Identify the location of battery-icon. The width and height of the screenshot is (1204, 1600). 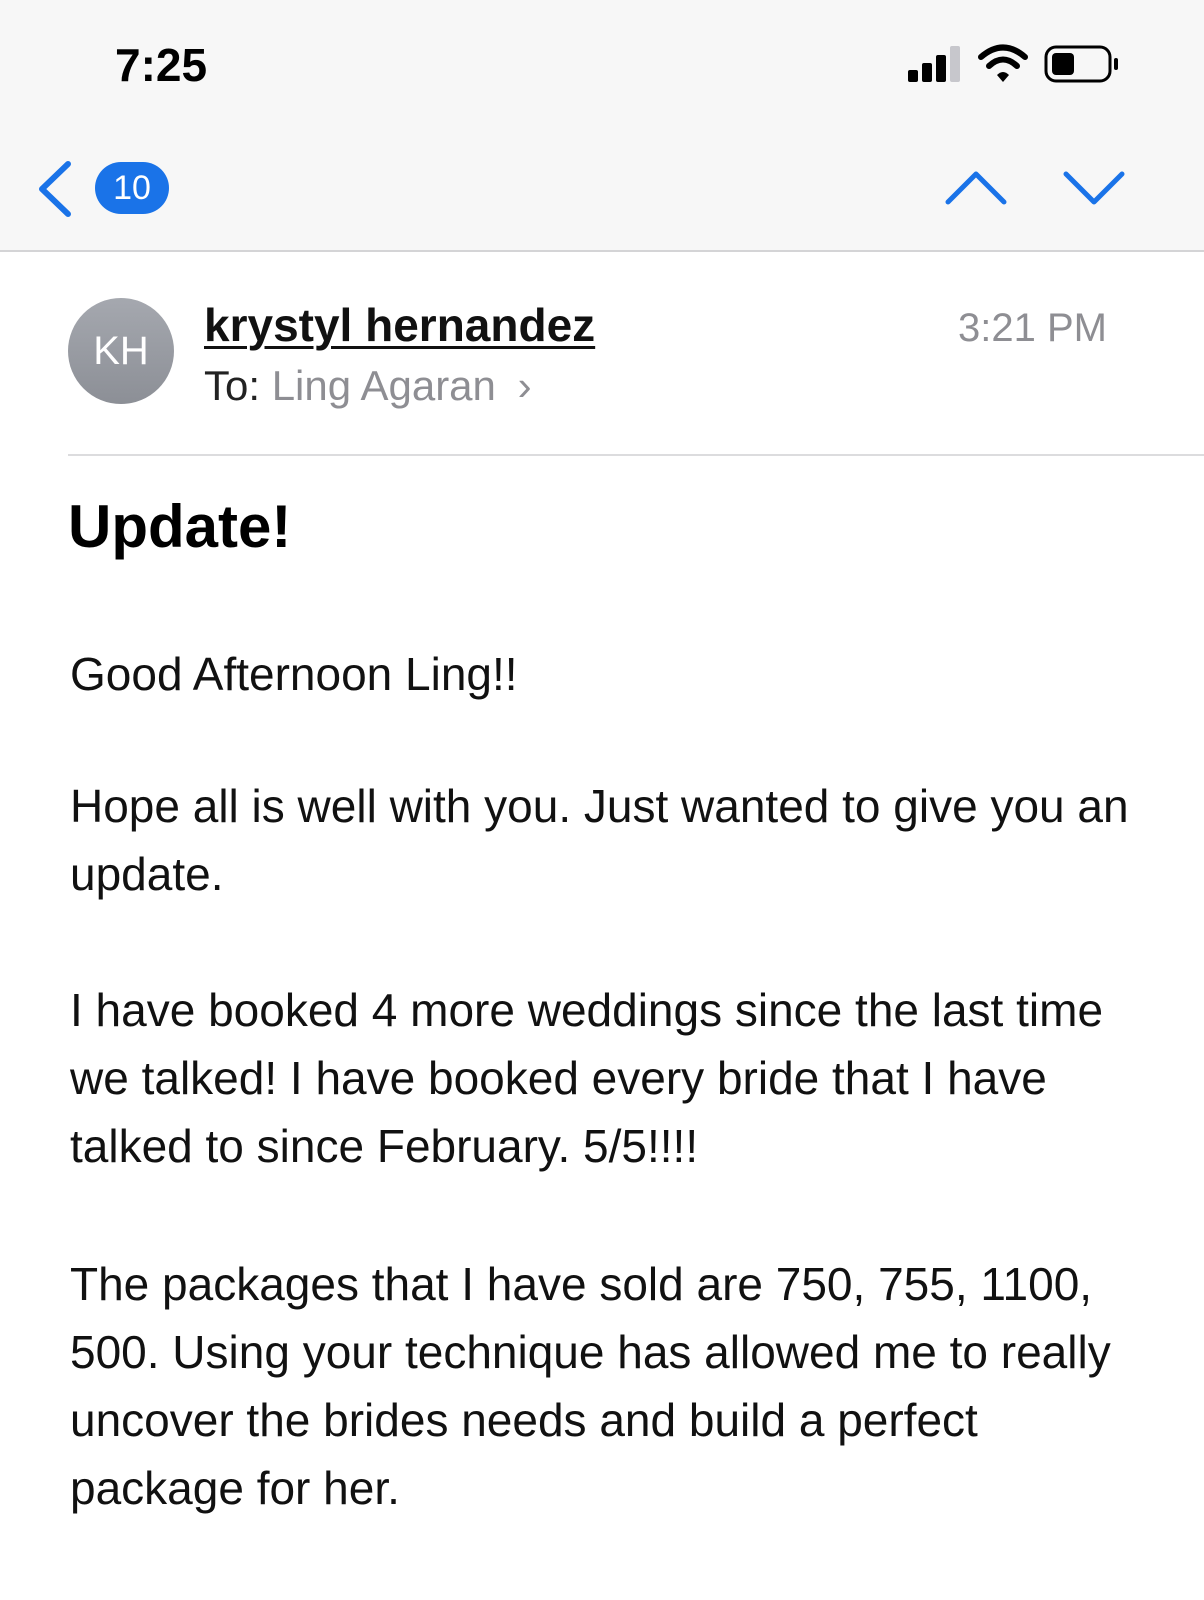
(1081, 64).